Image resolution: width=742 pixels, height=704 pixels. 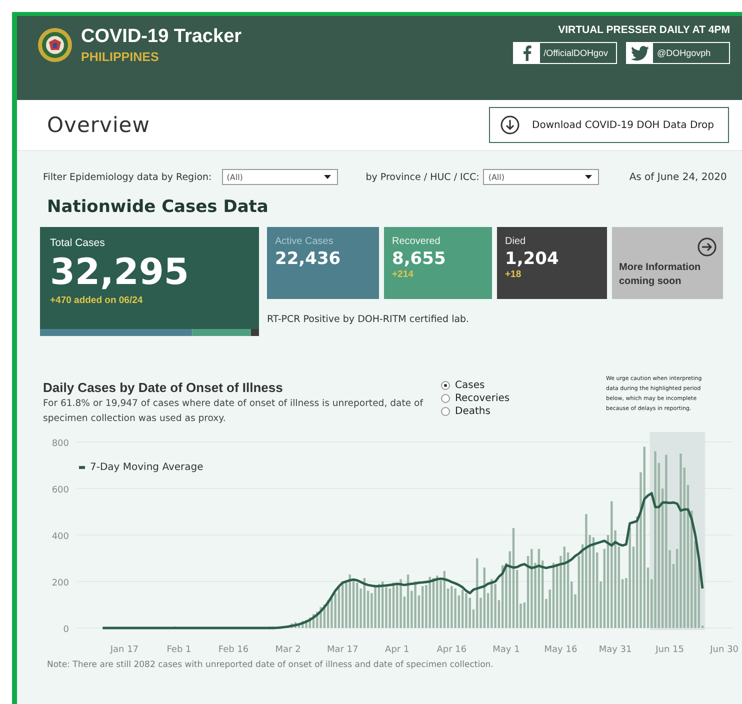 What do you see at coordinates (513, 274) in the screenshot?
I see `card-change: +18` at bounding box center [513, 274].